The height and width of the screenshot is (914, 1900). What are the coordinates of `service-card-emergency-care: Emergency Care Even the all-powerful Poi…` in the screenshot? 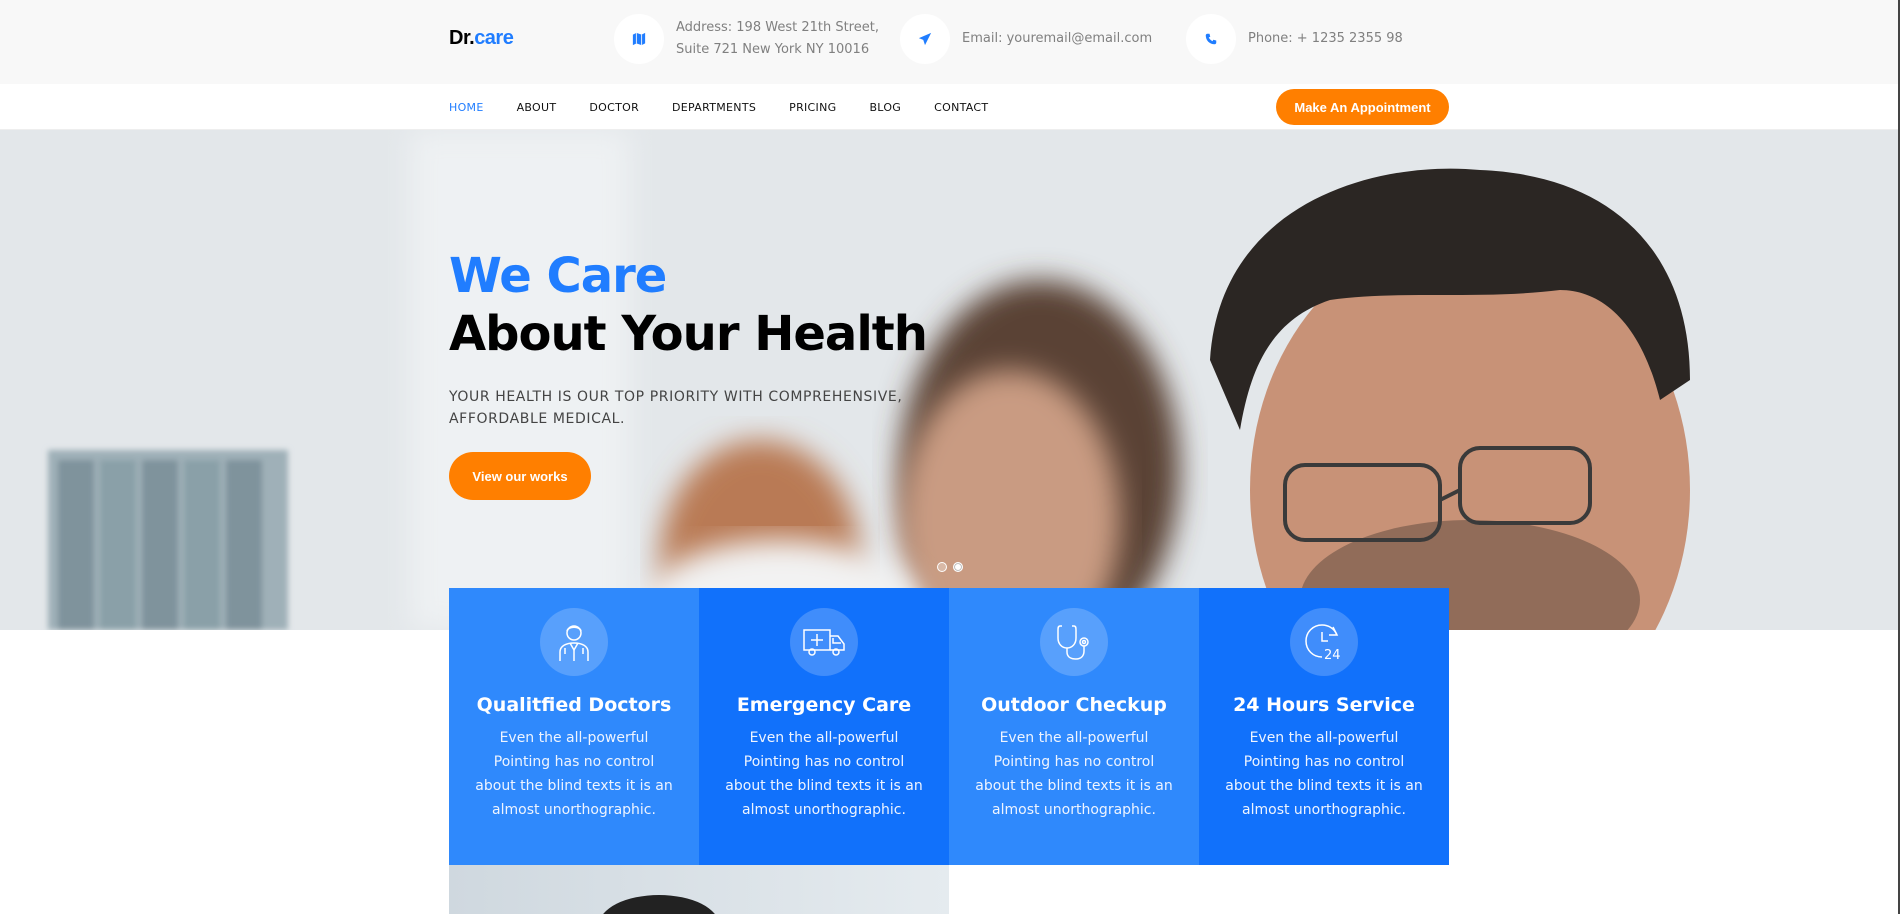 It's located at (824, 726).